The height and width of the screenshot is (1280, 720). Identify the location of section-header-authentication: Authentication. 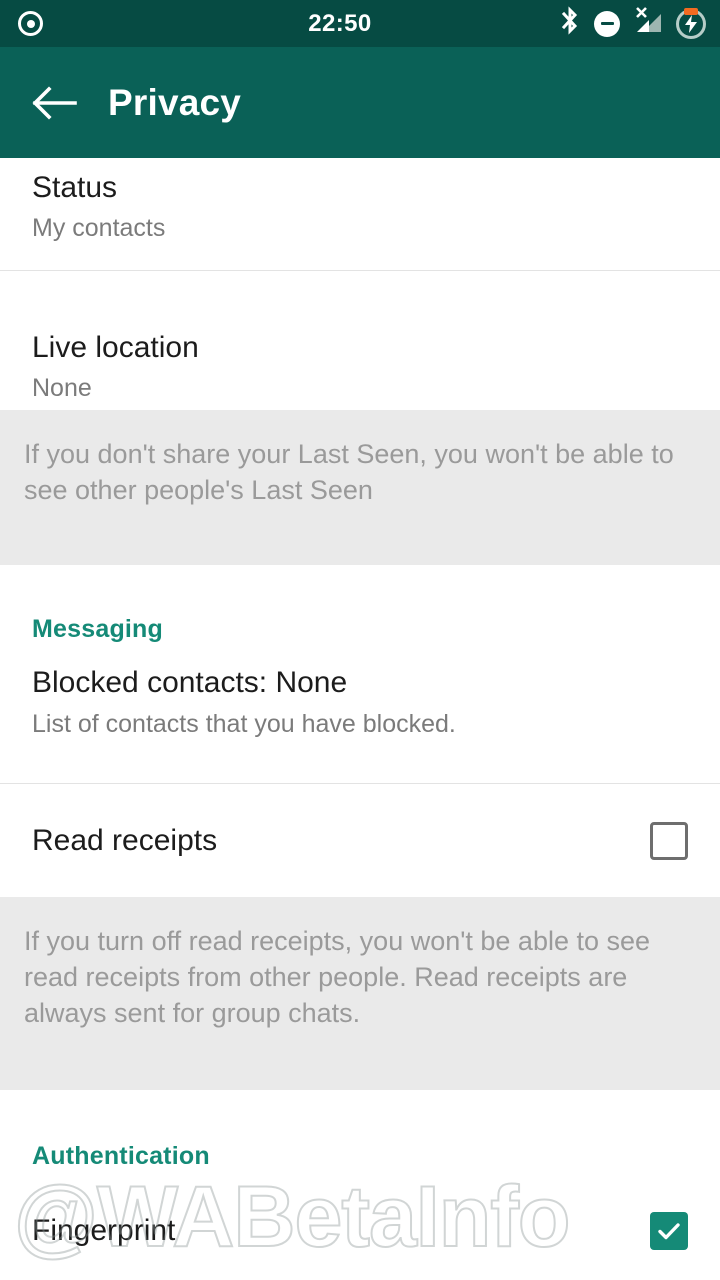
(360, 1135).